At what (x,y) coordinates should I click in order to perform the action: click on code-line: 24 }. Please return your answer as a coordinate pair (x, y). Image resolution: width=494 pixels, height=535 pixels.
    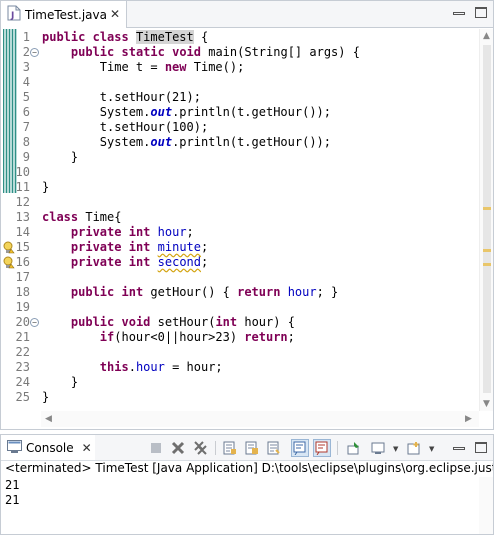
    Looking at the image, I should click on (240, 382).